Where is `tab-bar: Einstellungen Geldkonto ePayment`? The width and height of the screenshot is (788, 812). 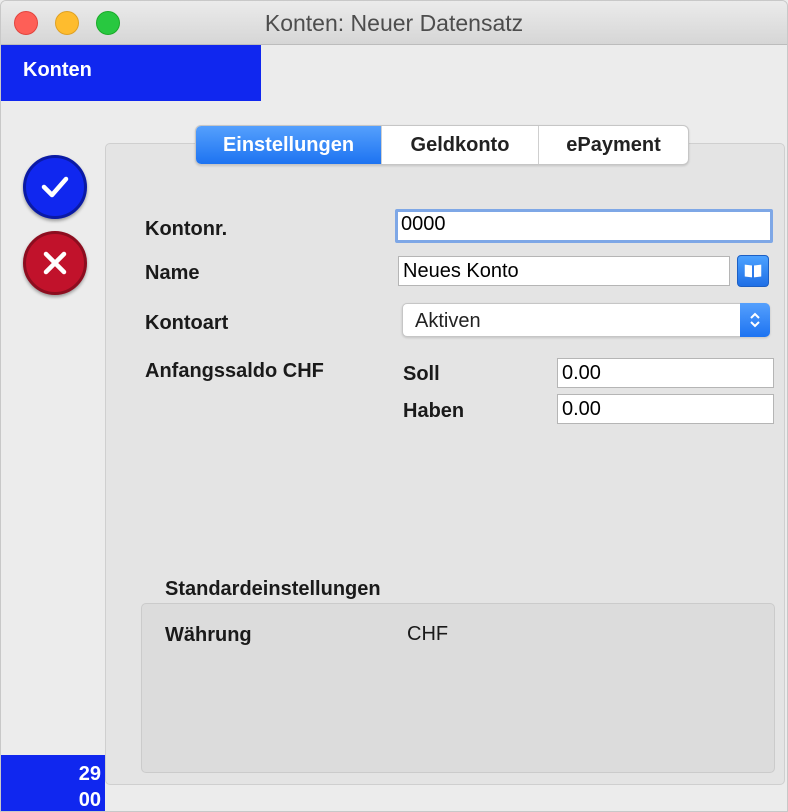
tab-bar: Einstellungen Geldkonto ePayment is located at coordinates (442, 145).